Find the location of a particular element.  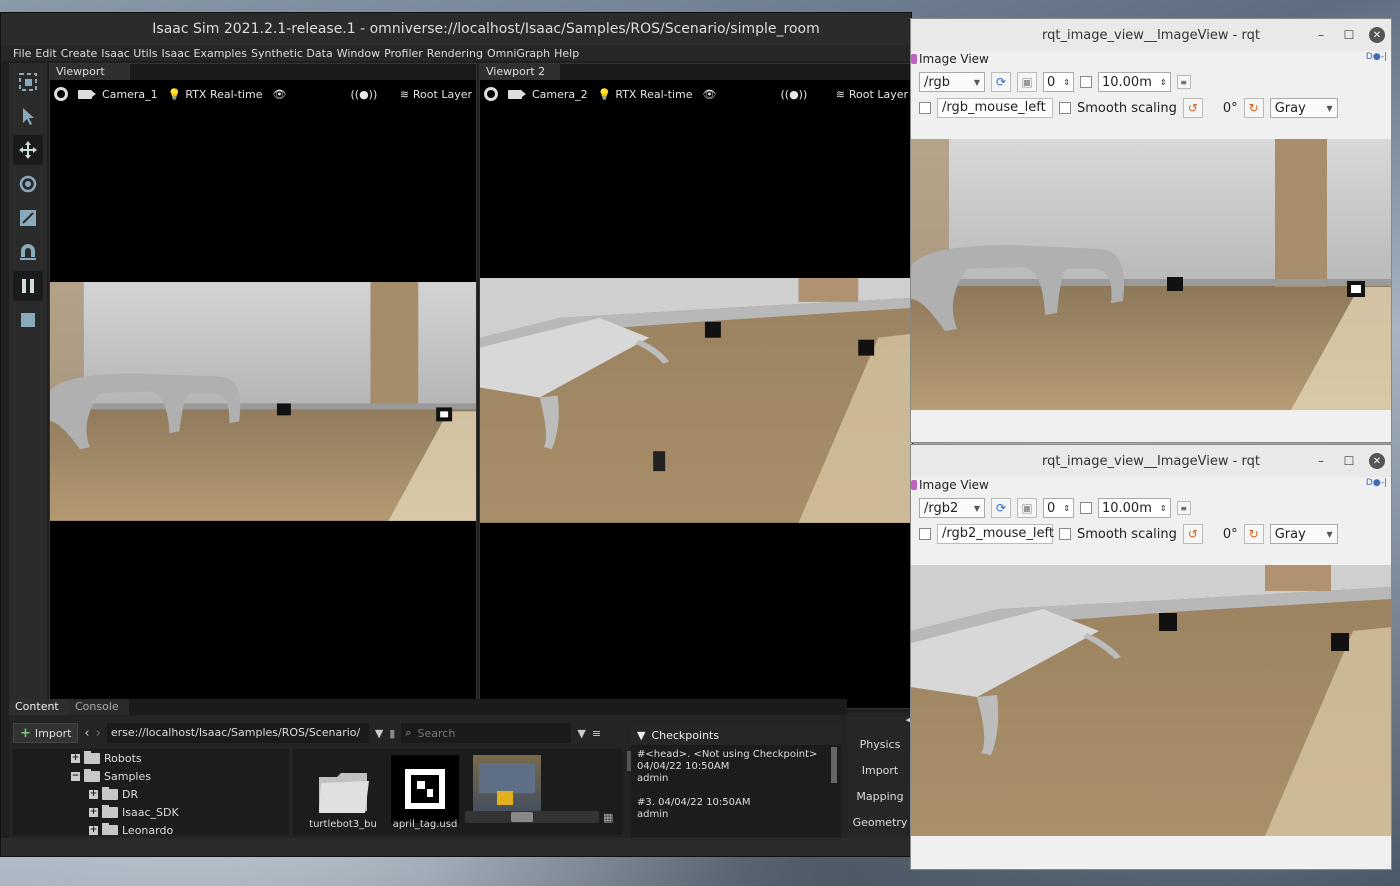

tab-viewport-2: Viewport 2 is located at coordinates (520, 72).